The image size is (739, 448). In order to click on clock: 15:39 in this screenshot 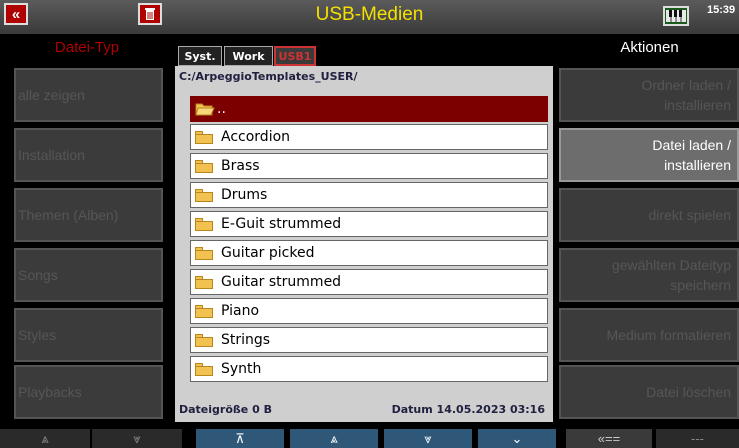, I will do `click(721, 10)`.